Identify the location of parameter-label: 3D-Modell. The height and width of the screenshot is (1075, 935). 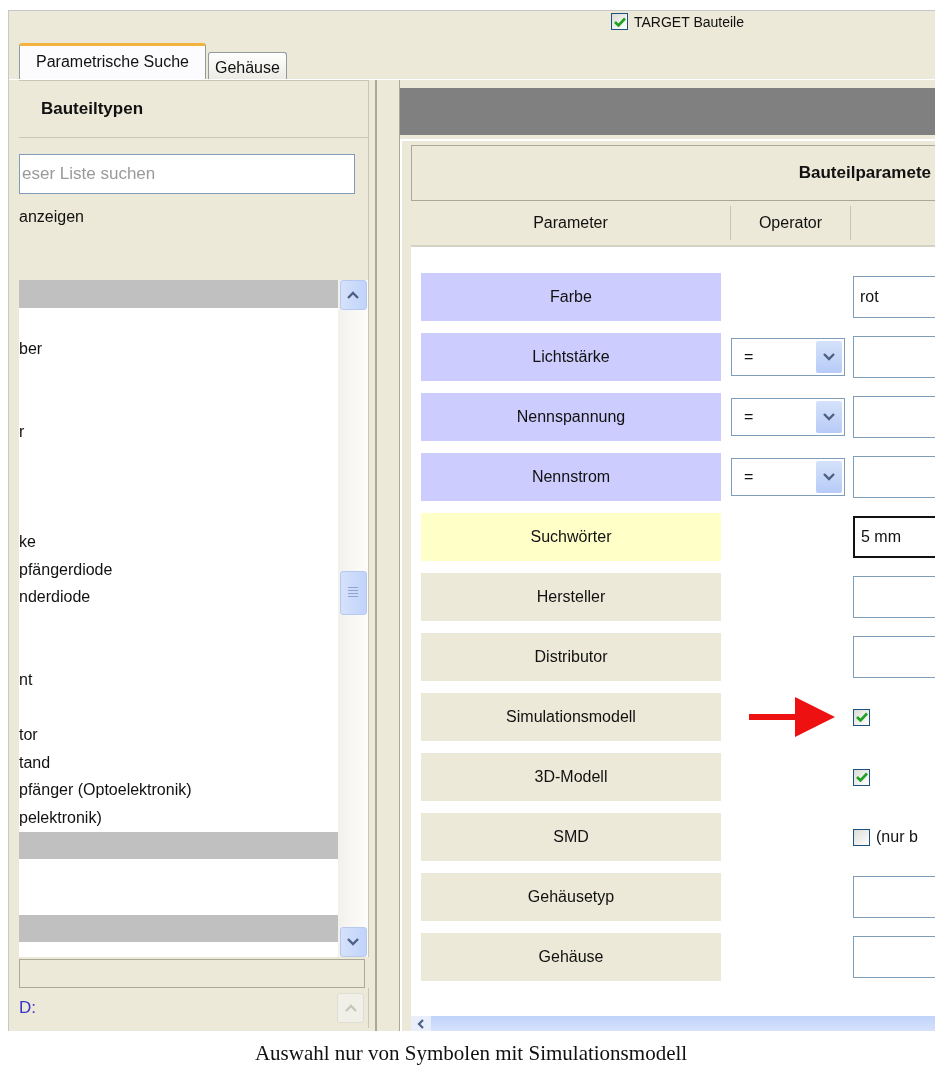
(571, 777).